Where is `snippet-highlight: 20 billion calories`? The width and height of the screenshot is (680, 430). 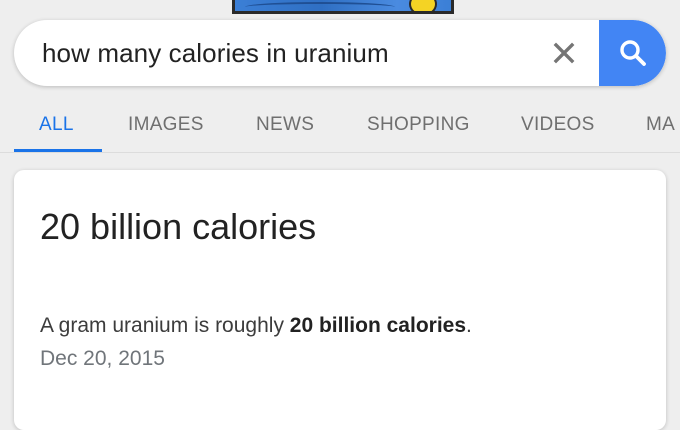 snippet-highlight: 20 billion calories is located at coordinates (378, 325).